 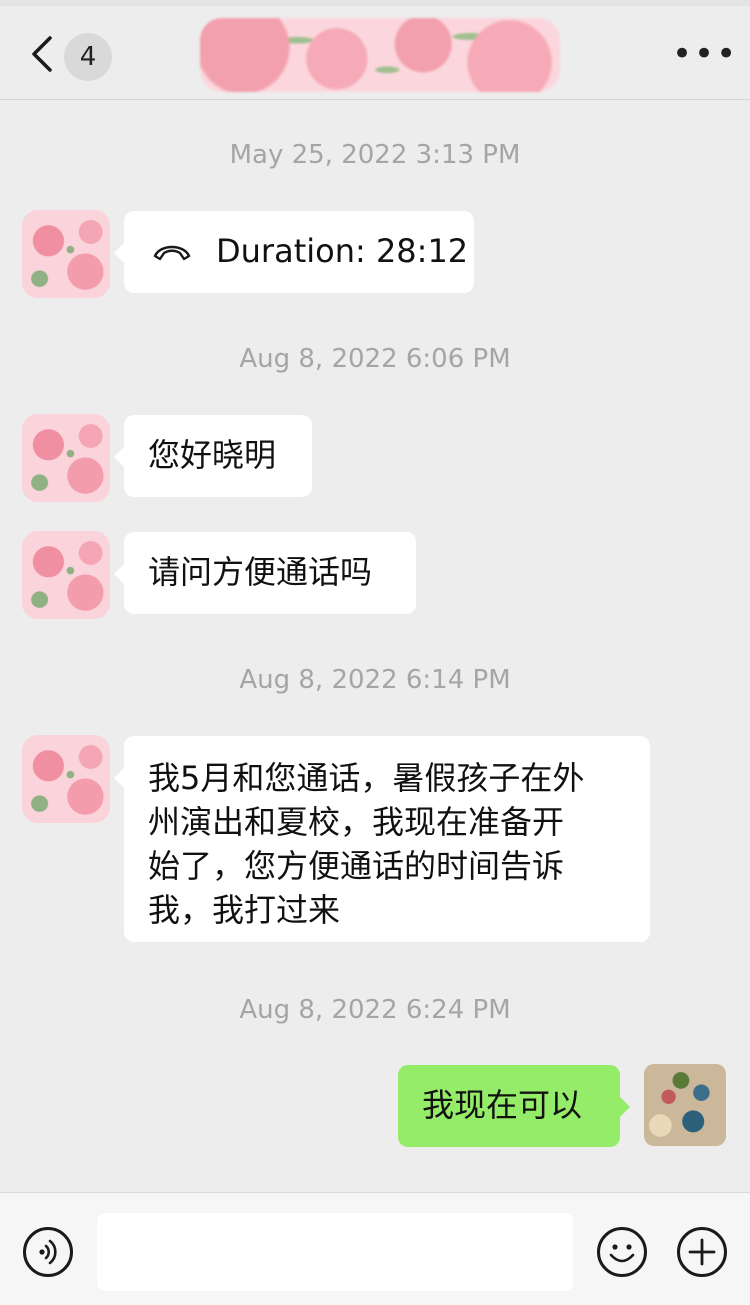 I want to click on timestamp: Aug 8, 2022 6:06 PM, so click(x=375, y=359).